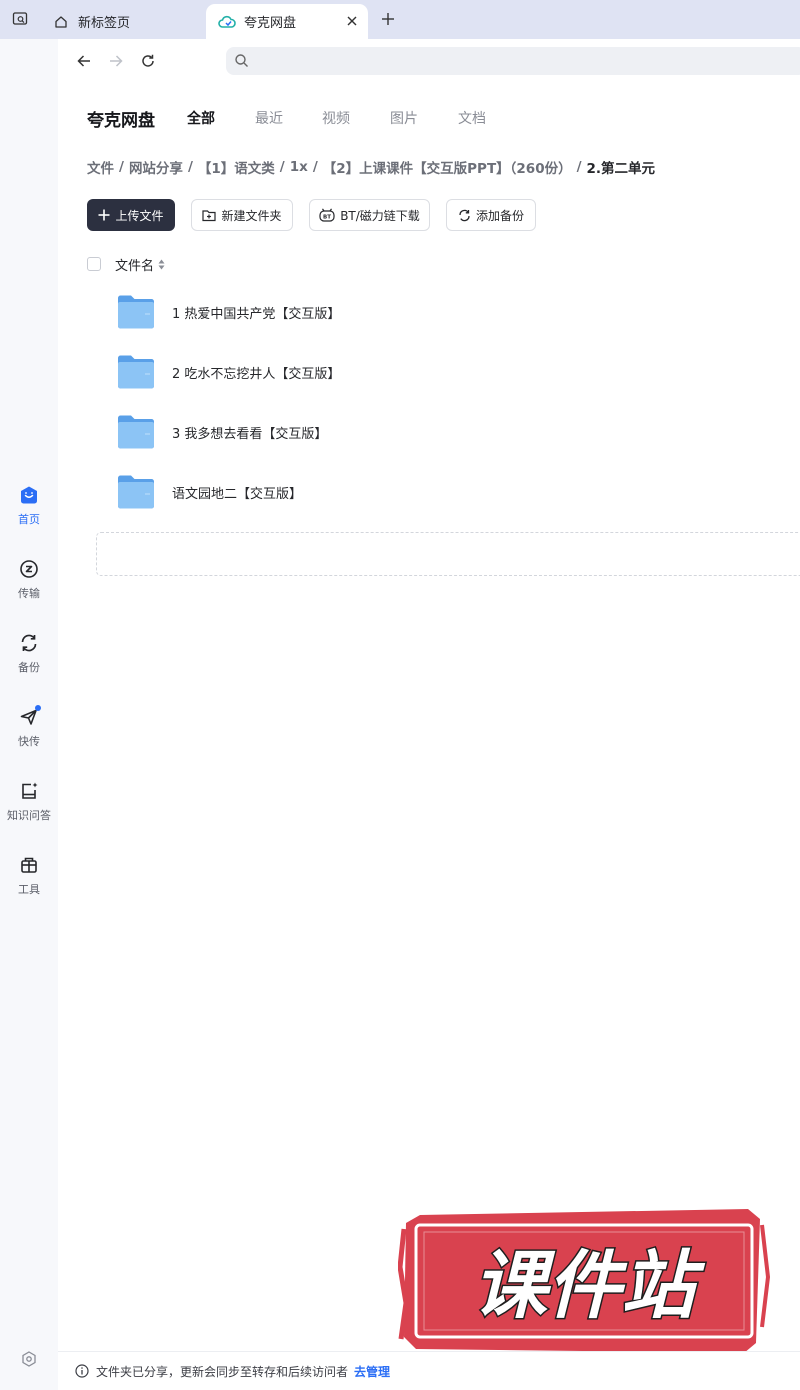 The image size is (800, 1390). What do you see at coordinates (448, 554) in the screenshot?
I see `upload-drop-zone` at bounding box center [448, 554].